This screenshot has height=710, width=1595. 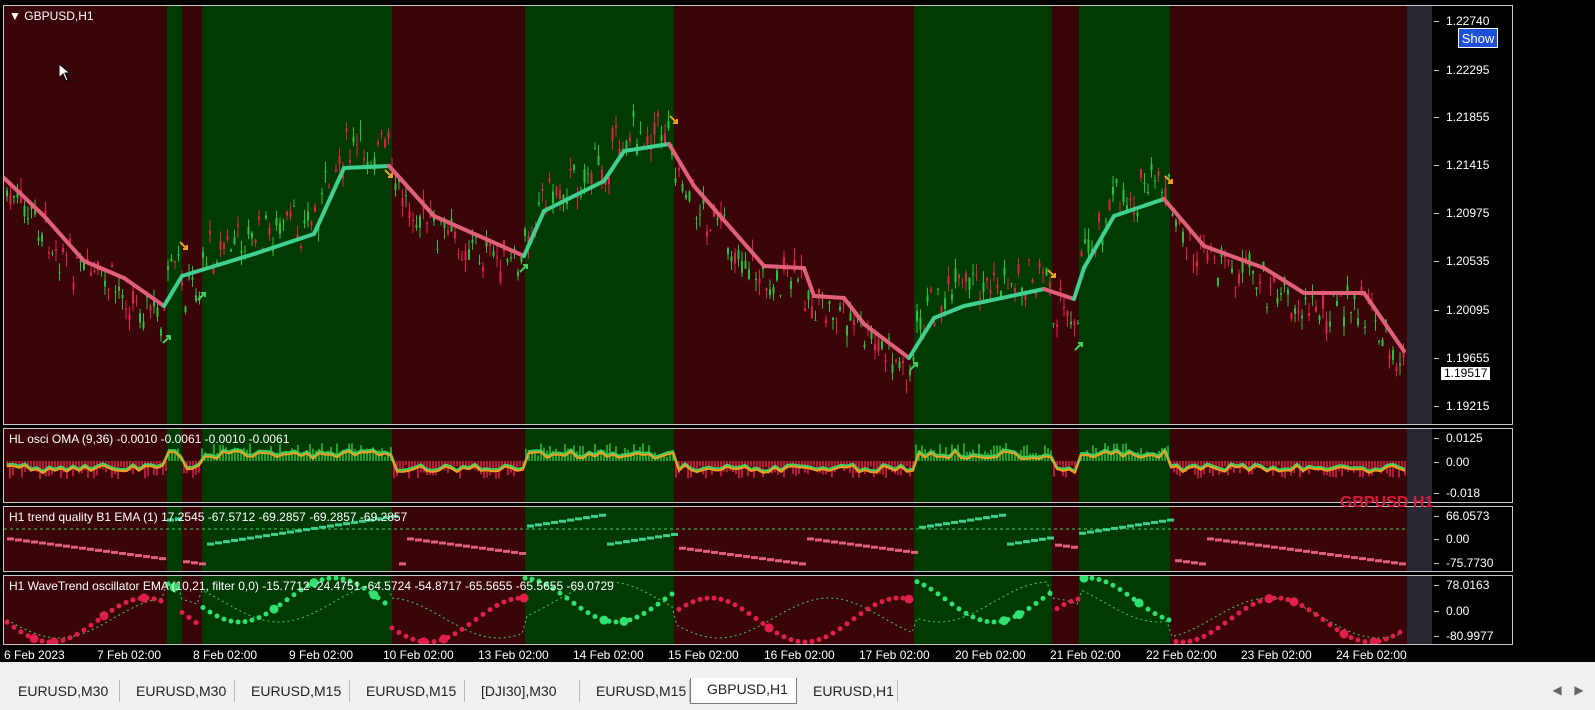 I want to click on time-label: 24 Feb 02:00, so click(x=1371, y=655).